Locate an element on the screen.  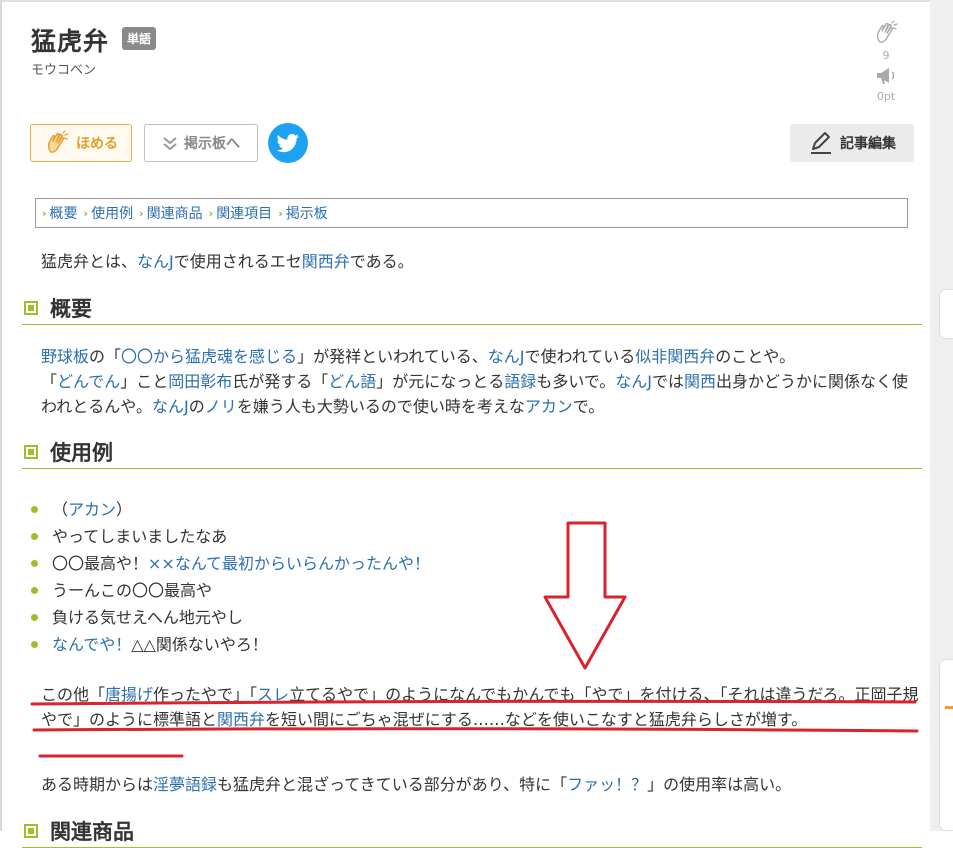
homeru-label: ほめる is located at coordinates (97, 144).